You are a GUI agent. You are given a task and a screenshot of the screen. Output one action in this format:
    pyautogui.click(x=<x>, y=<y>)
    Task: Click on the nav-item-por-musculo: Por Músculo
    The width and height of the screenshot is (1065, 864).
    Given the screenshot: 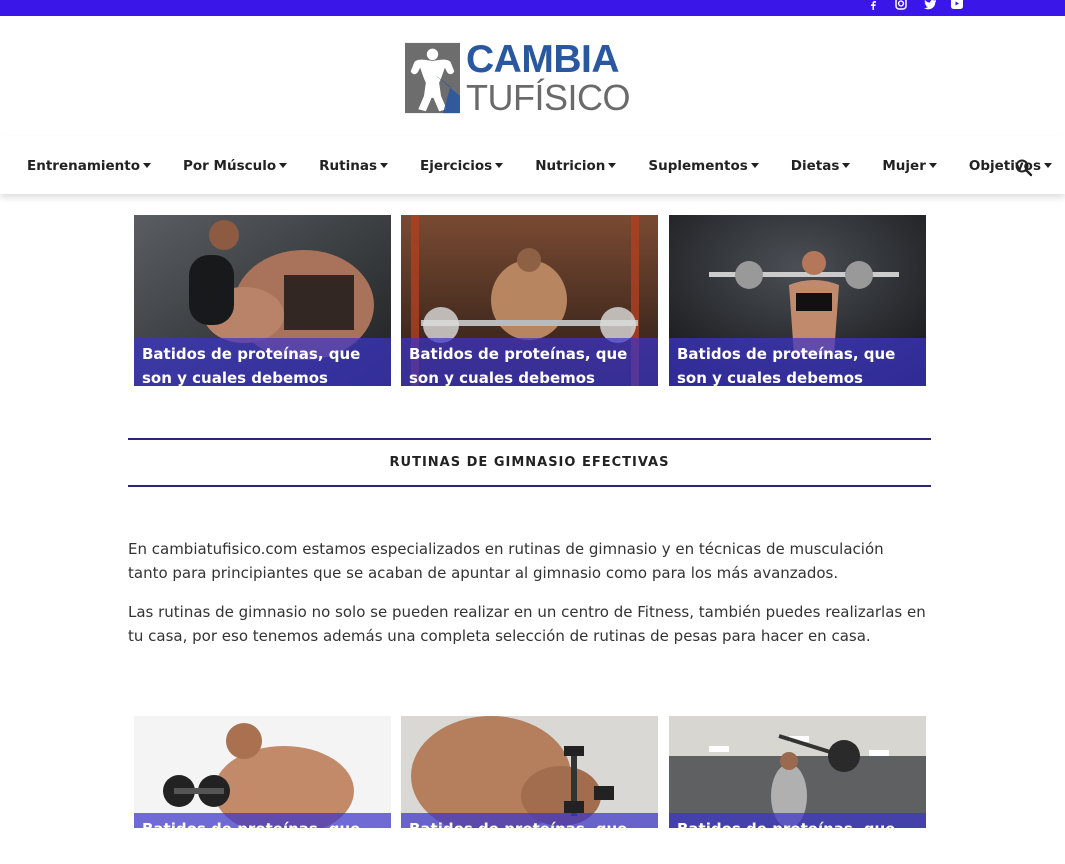 What is the action you would take?
    pyautogui.click(x=235, y=166)
    